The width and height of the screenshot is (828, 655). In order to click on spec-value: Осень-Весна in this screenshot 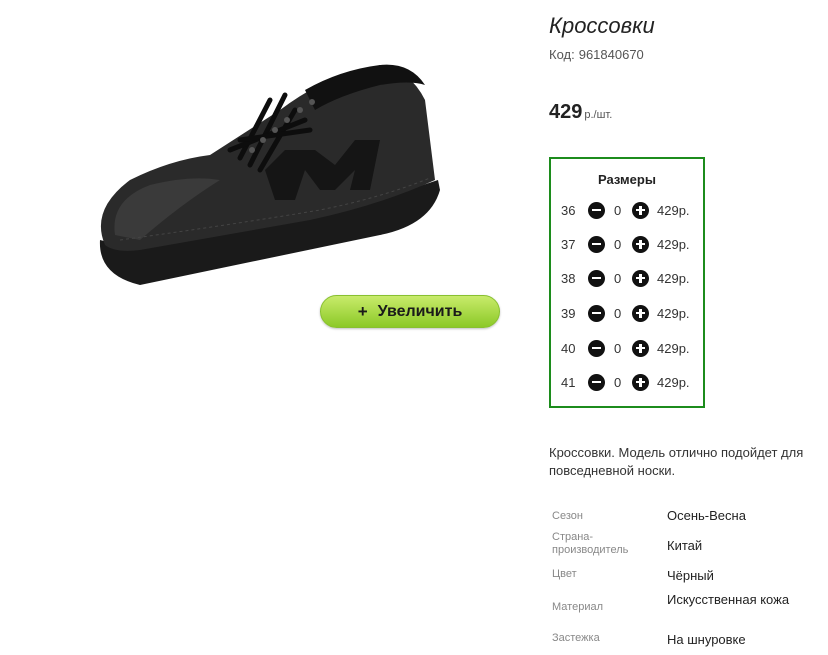, I will do `click(706, 515)`.